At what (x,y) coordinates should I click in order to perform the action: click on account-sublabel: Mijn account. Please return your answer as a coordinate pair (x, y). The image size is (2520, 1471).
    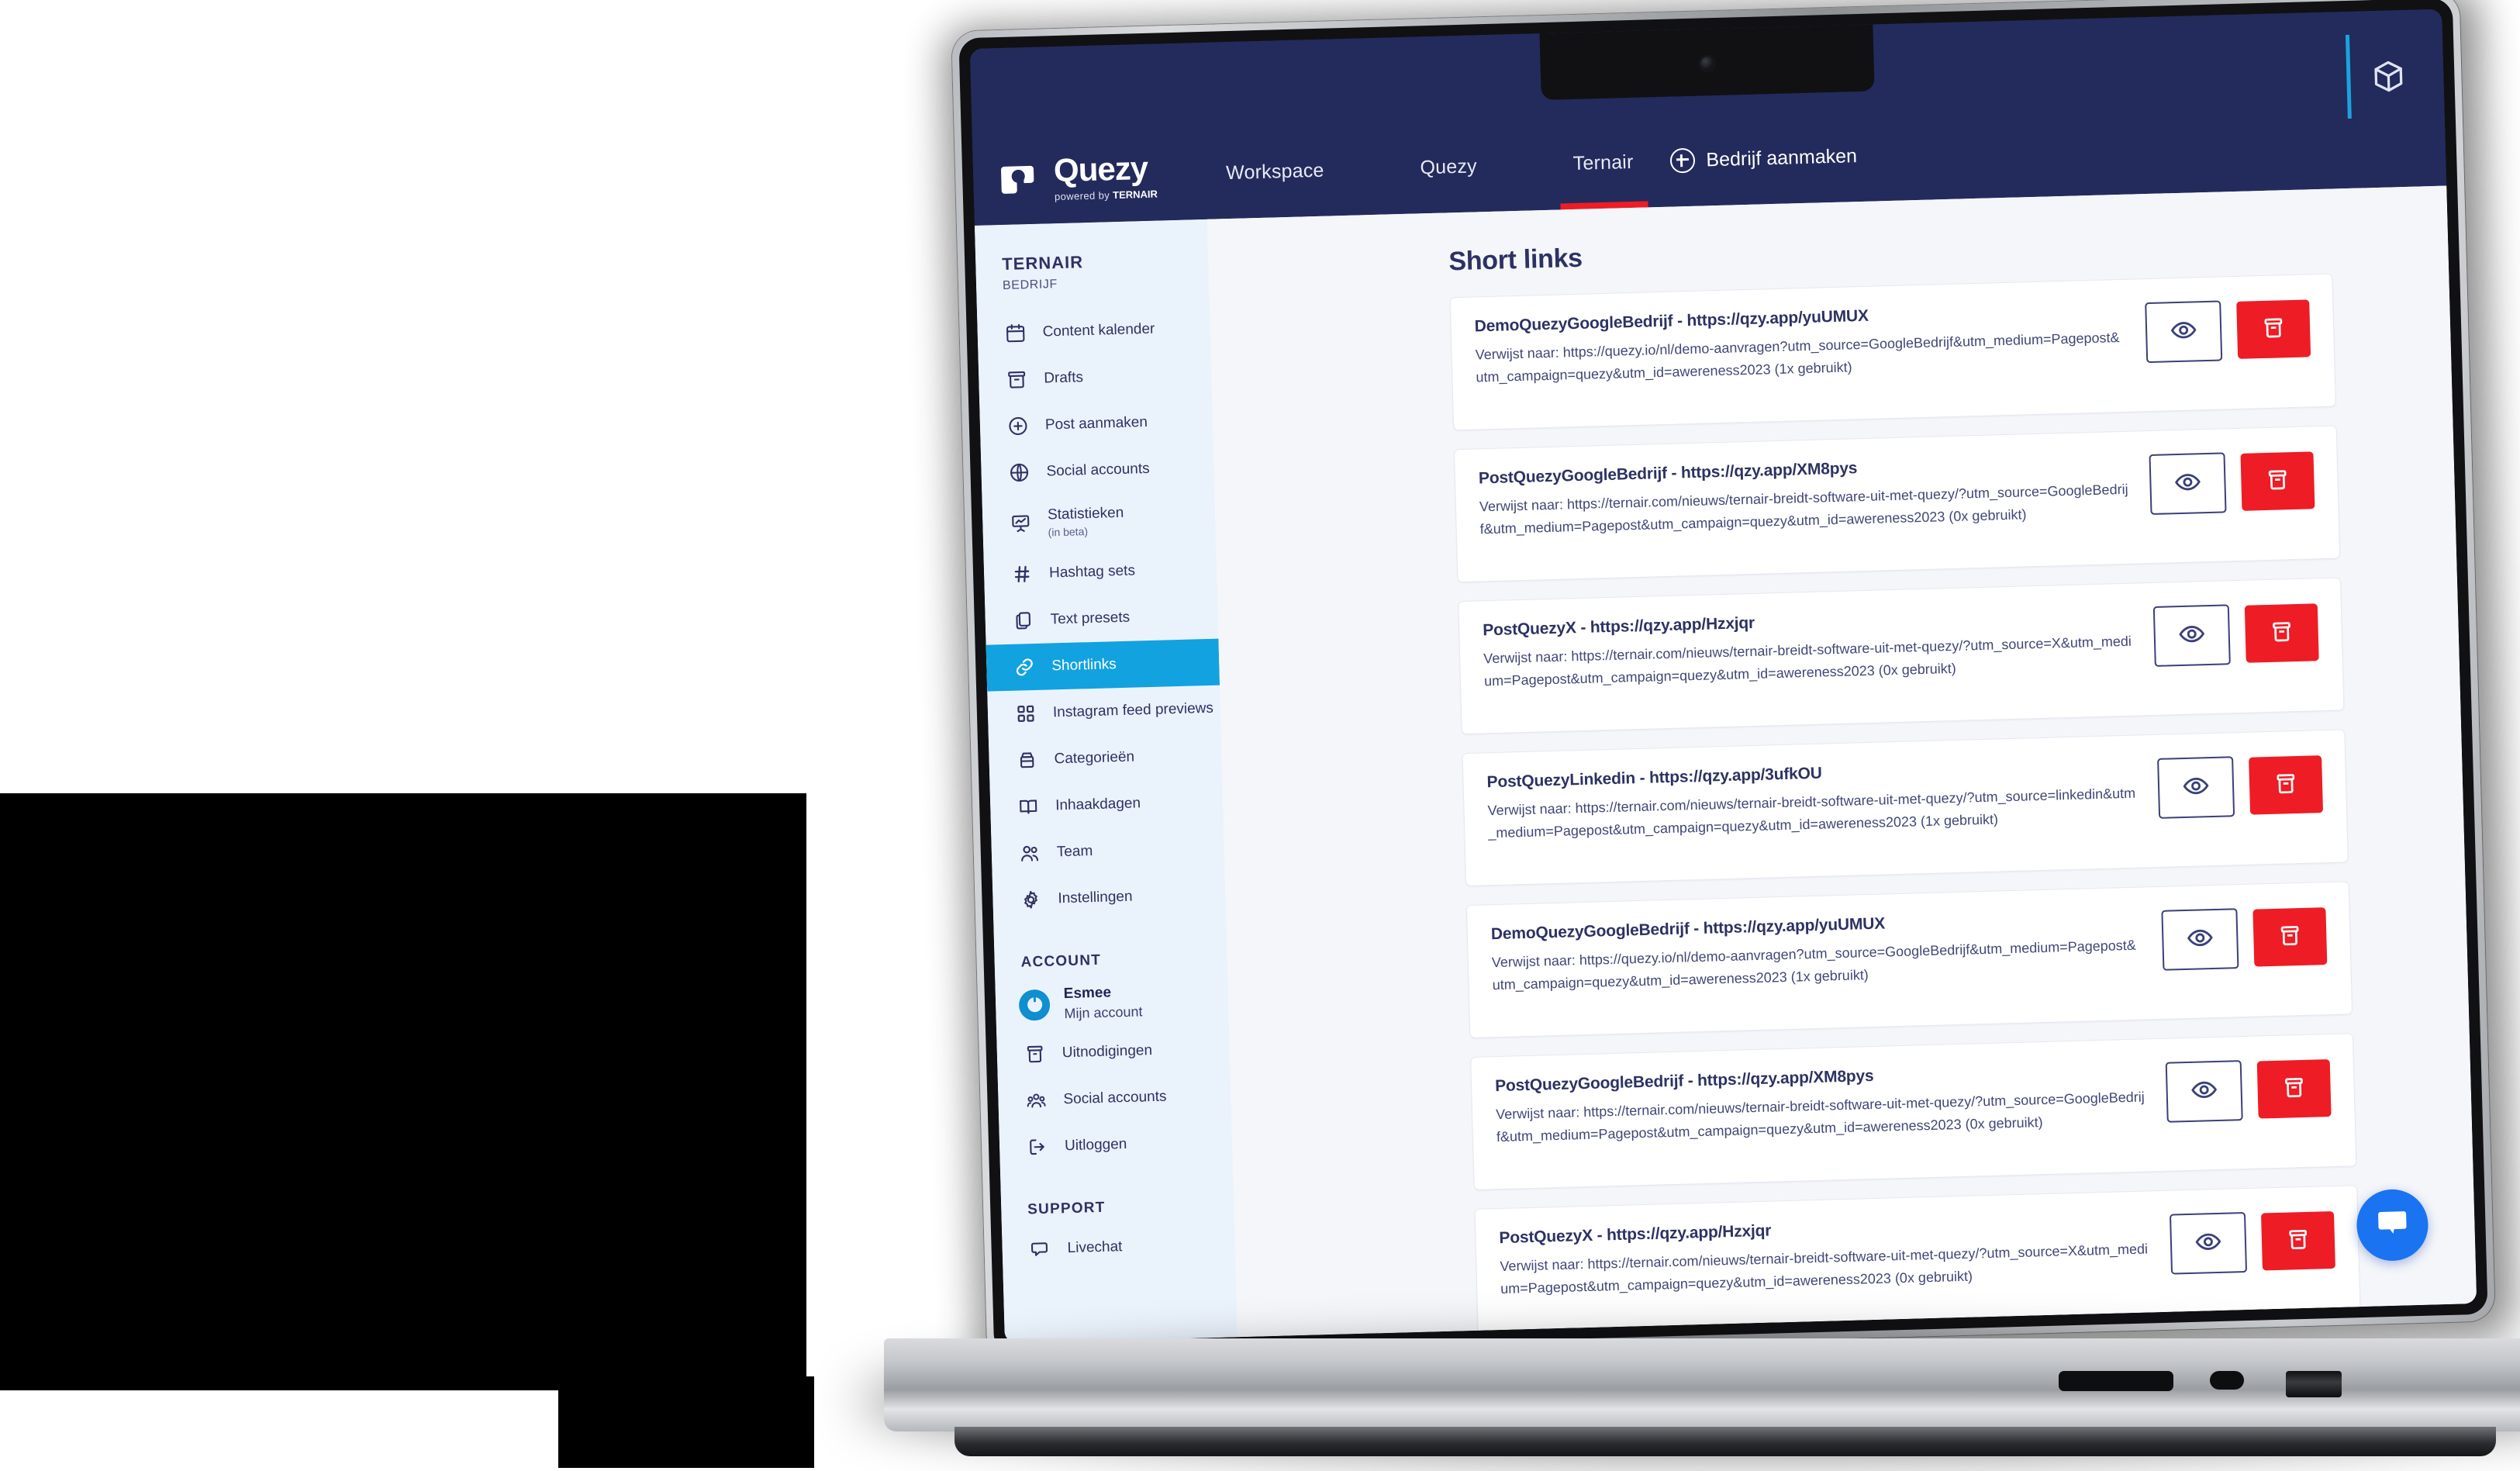
    Looking at the image, I should click on (1103, 1012).